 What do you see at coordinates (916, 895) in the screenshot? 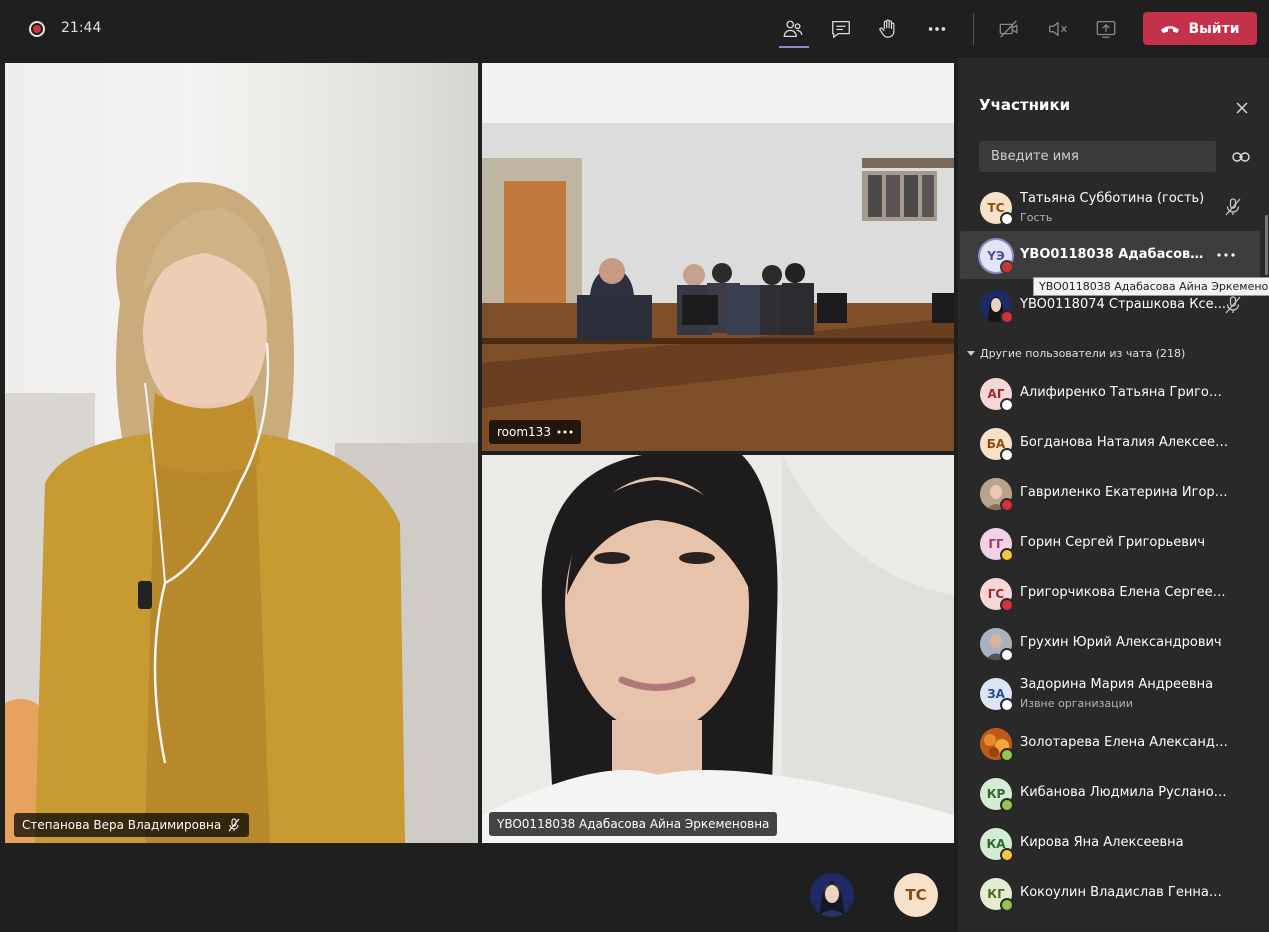
I see `overflow-participant-avatar-tc: ТС` at bounding box center [916, 895].